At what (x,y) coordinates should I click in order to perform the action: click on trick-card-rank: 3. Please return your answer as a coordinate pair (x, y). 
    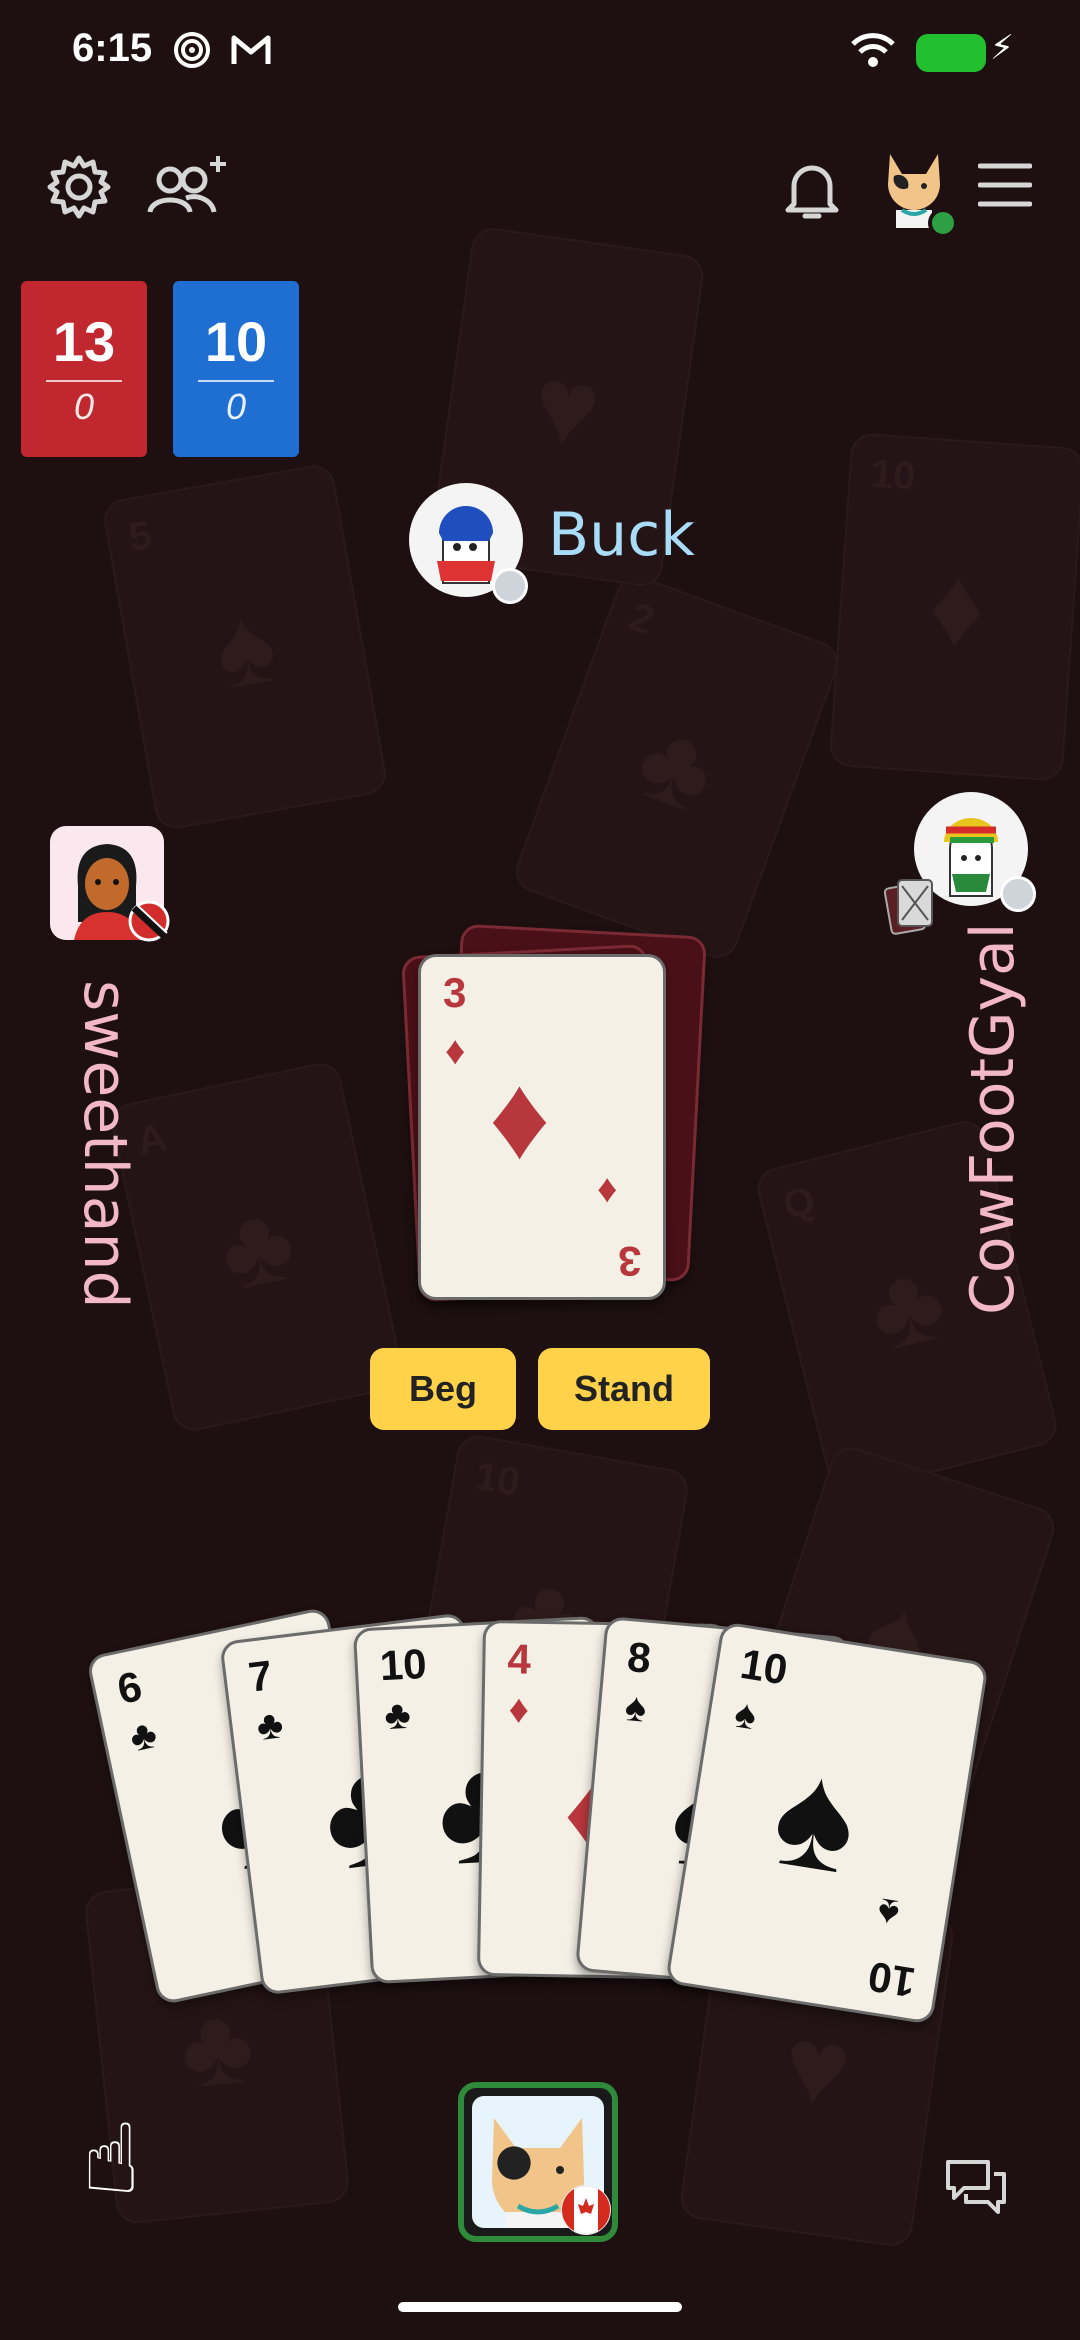
    Looking at the image, I should click on (455, 992).